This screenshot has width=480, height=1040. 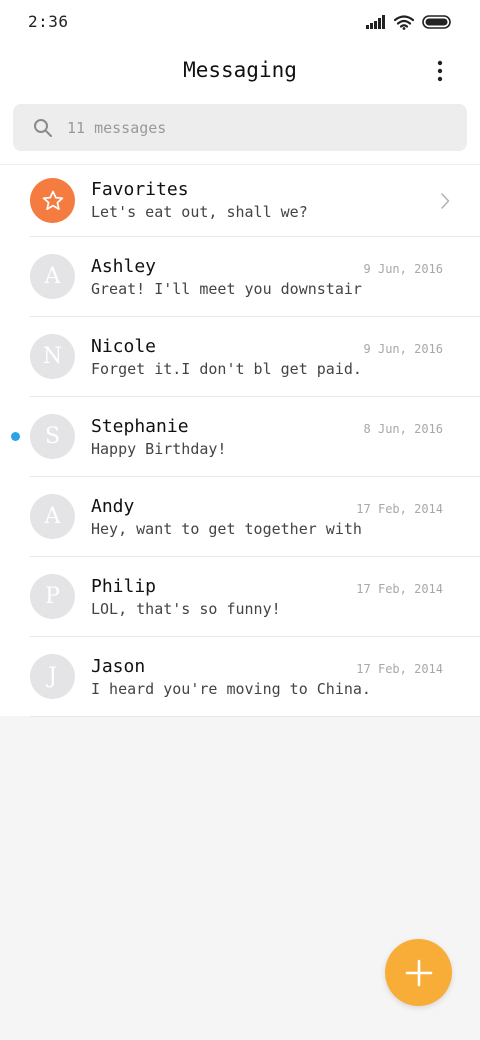 What do you see at coordinates (140, 189) in the screenshot?
I see `favorites-title: Favorites` at bounding box center [140, 189].